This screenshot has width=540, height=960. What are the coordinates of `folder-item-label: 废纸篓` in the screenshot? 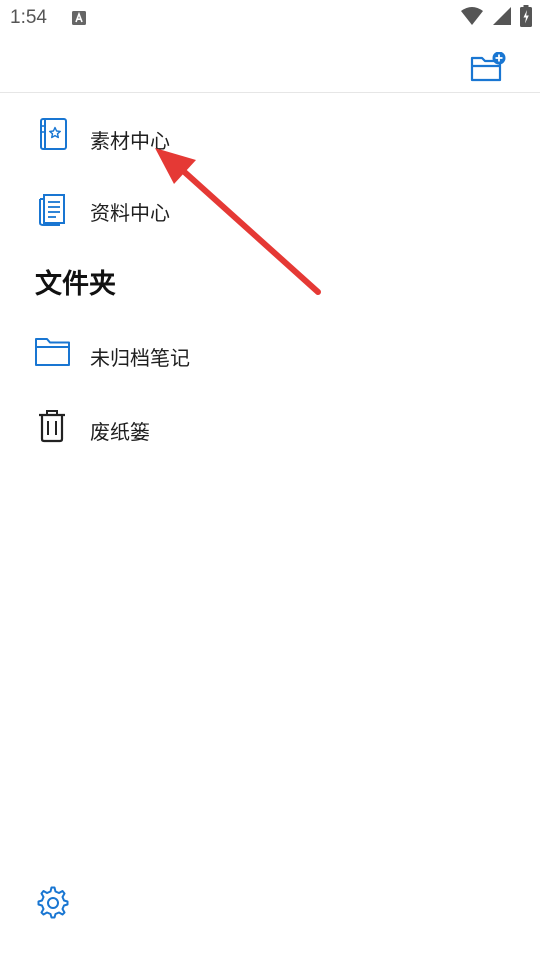 It's located at (120, 432).